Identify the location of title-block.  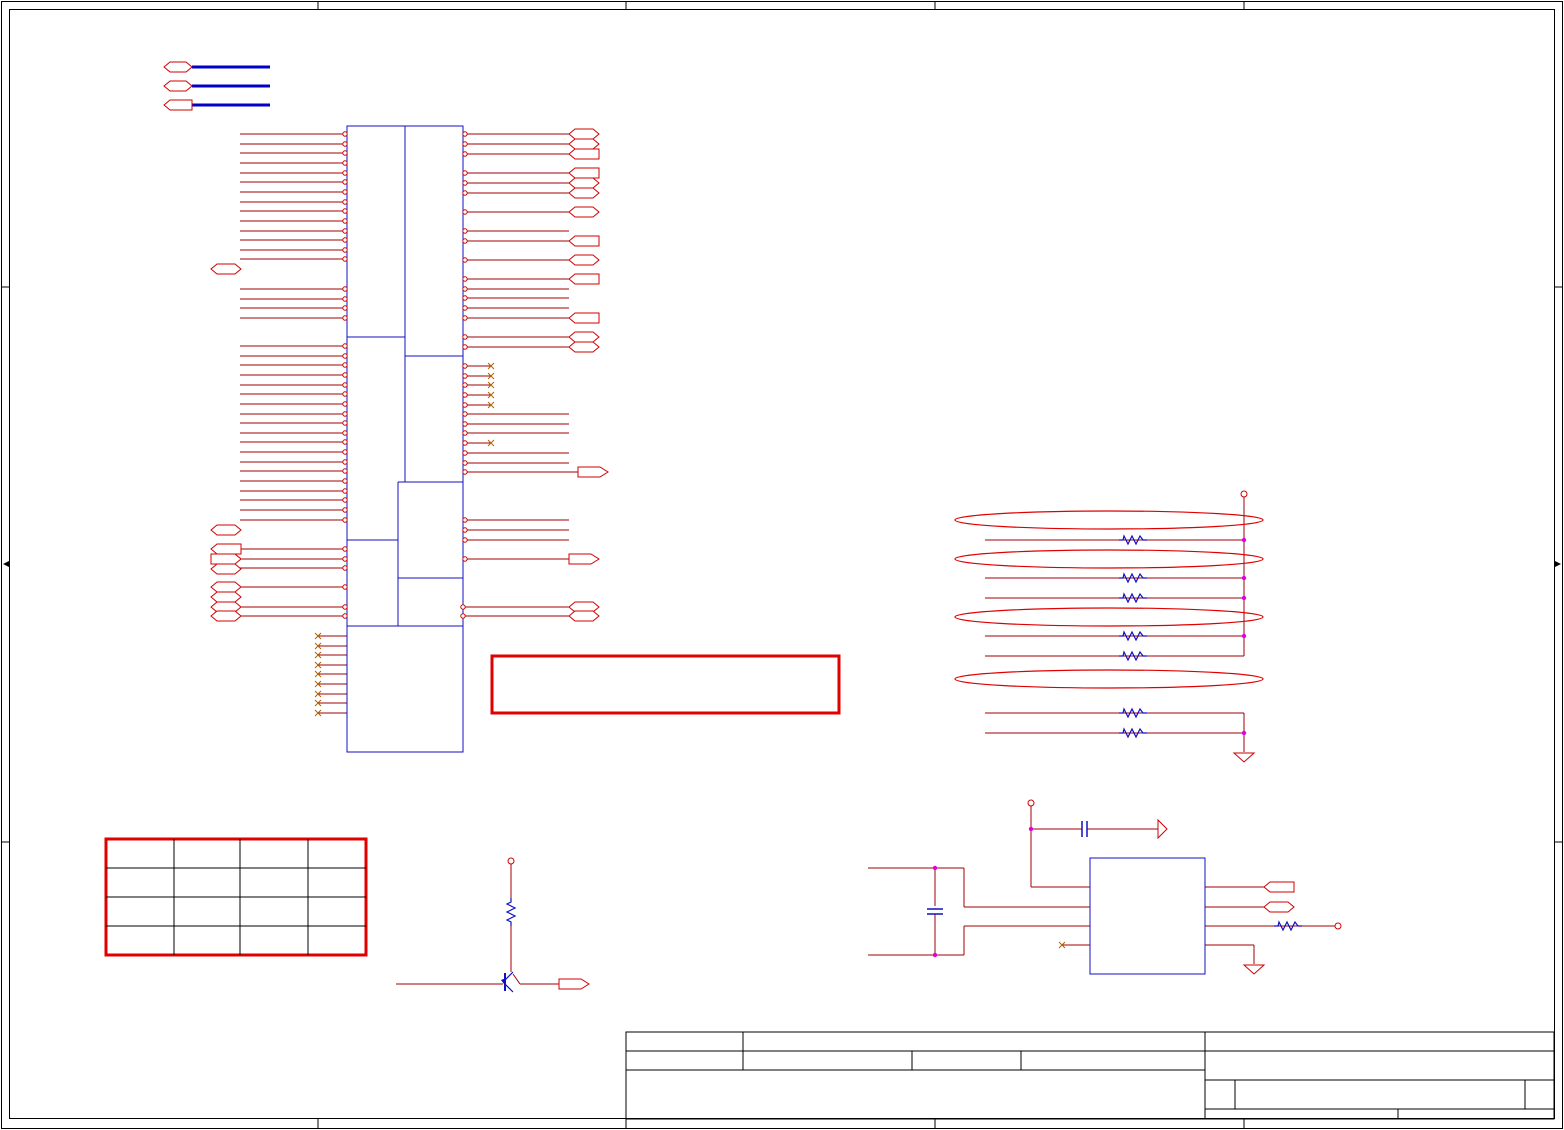
(1090, 1075).